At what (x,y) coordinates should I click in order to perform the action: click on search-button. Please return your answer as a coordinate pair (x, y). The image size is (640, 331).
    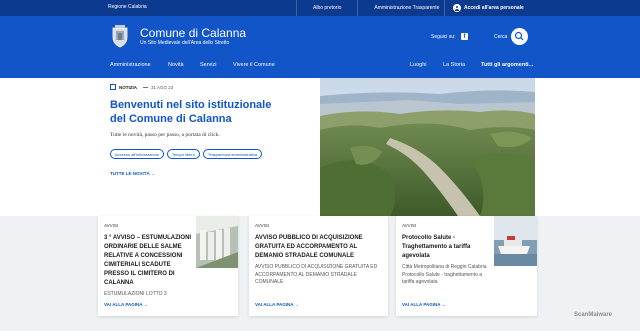
    Looking at the image, I should click on (519, 36).